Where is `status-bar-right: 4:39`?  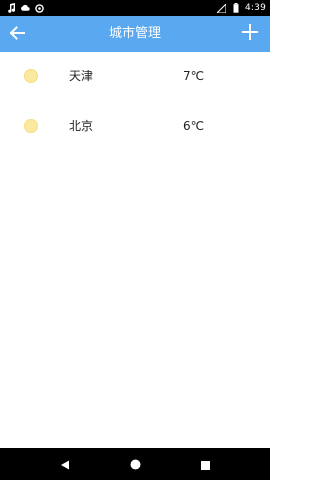 status-bar-right: 4:39 is located at coordinates (241, 8).